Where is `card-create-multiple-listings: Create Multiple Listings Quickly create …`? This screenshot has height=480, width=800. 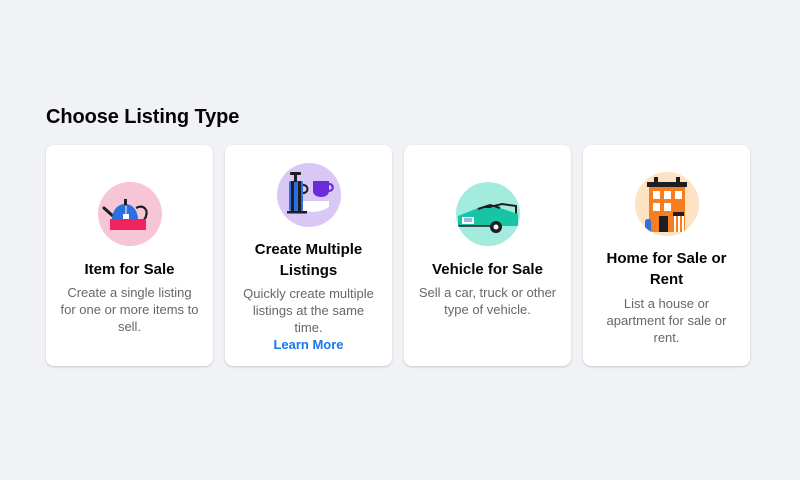
card-create-multiple-listings: Create Multiple Listings Quickly create … is located at coordinates (308, 255).